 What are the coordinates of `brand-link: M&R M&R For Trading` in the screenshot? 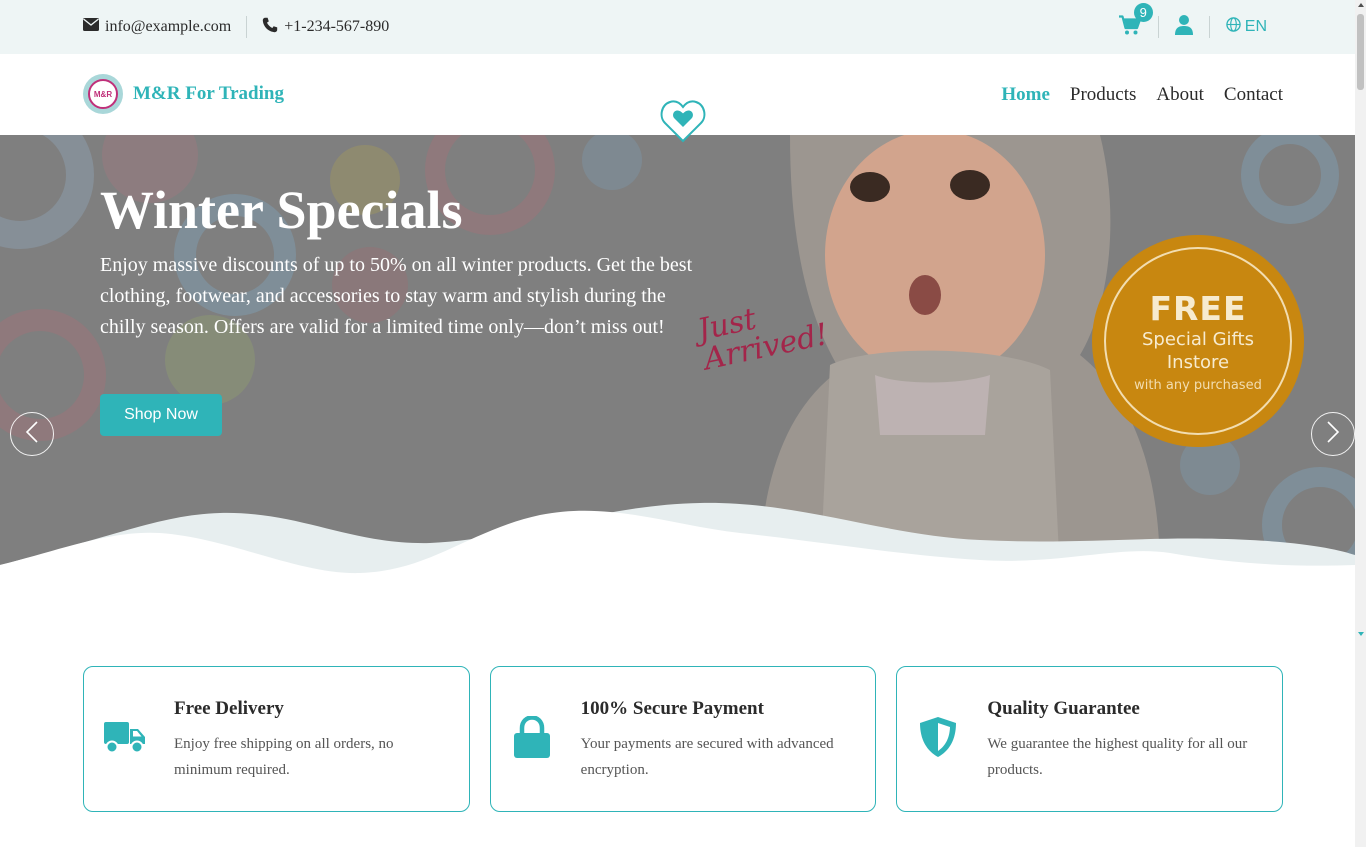 It's located at (183, 94).